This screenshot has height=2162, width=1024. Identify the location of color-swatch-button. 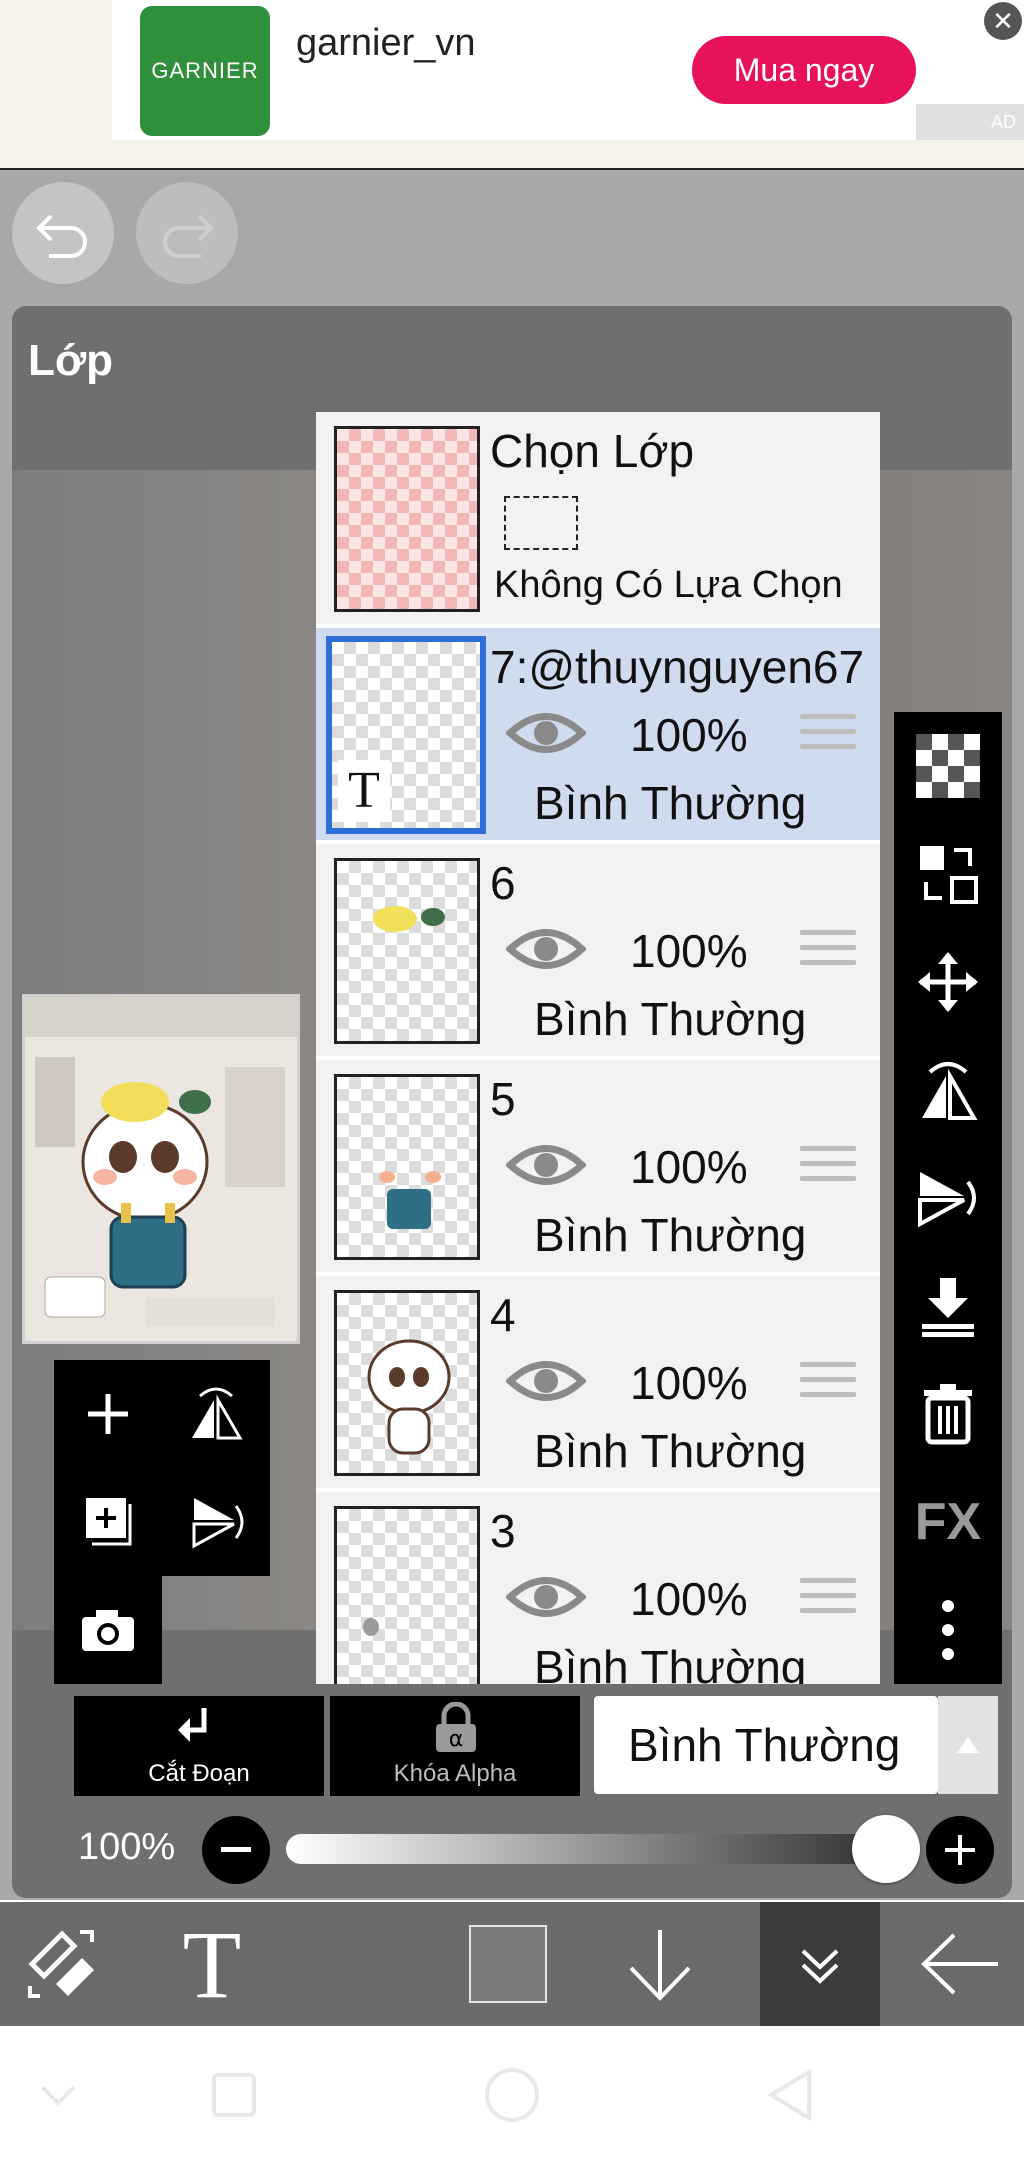
(508, 1964).